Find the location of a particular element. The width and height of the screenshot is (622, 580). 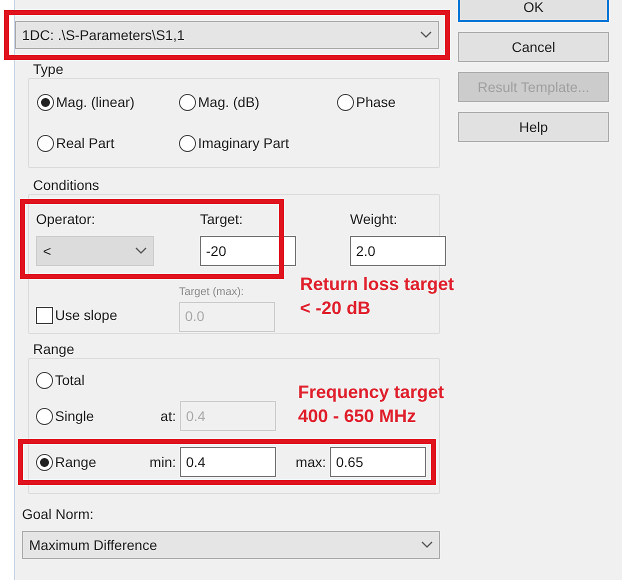

group-title: Range is located at coordinates (54, 349).